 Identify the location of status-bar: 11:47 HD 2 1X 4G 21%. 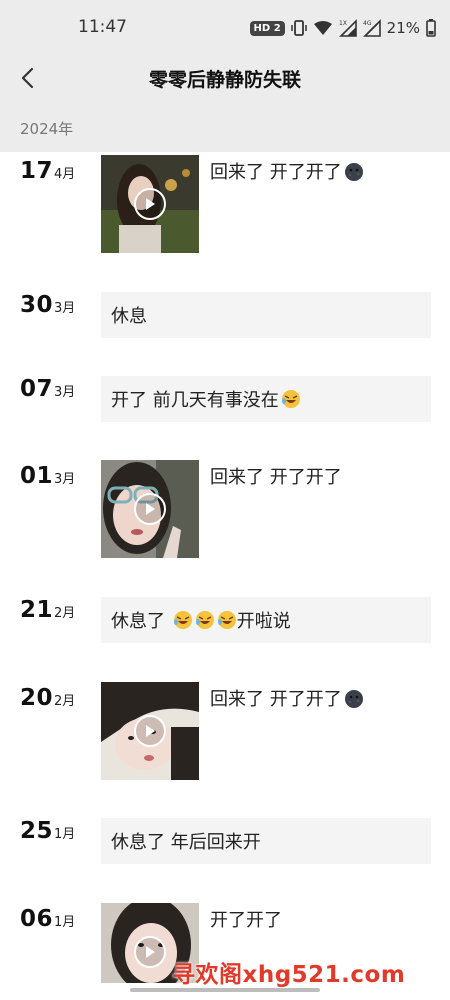
(225, 26).